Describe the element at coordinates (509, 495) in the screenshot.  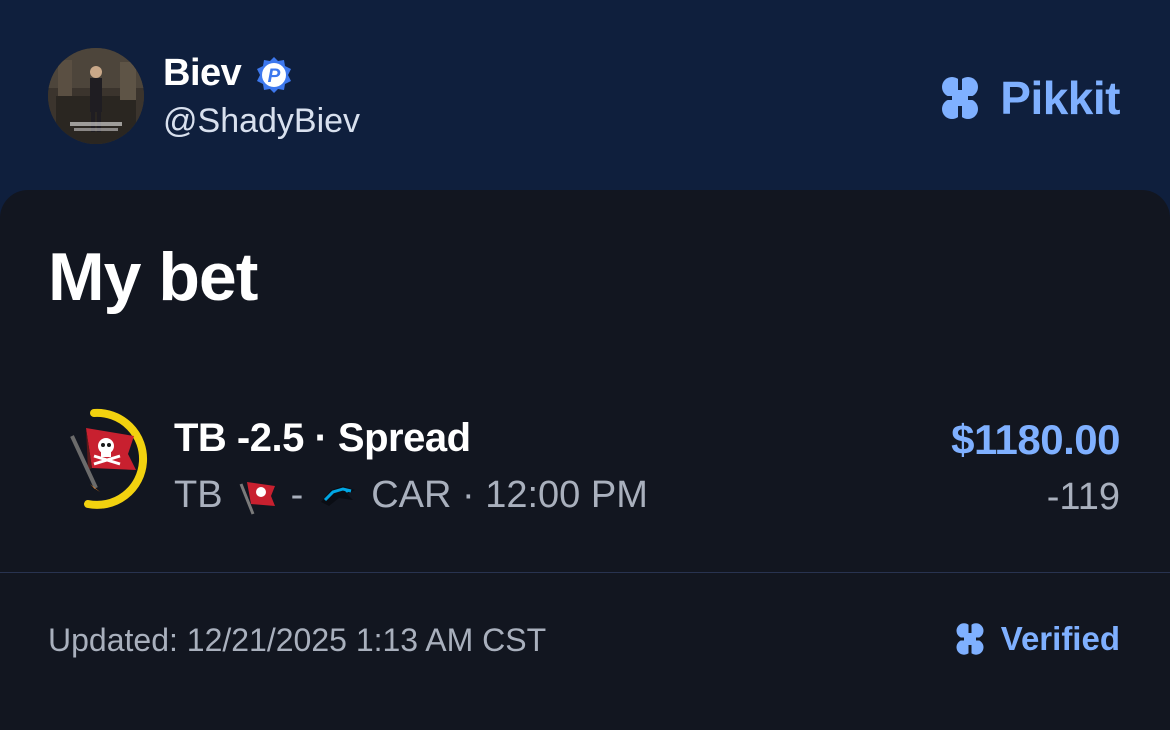
I see `away-team-and-time: CAR · 12:00 PM` at that location.